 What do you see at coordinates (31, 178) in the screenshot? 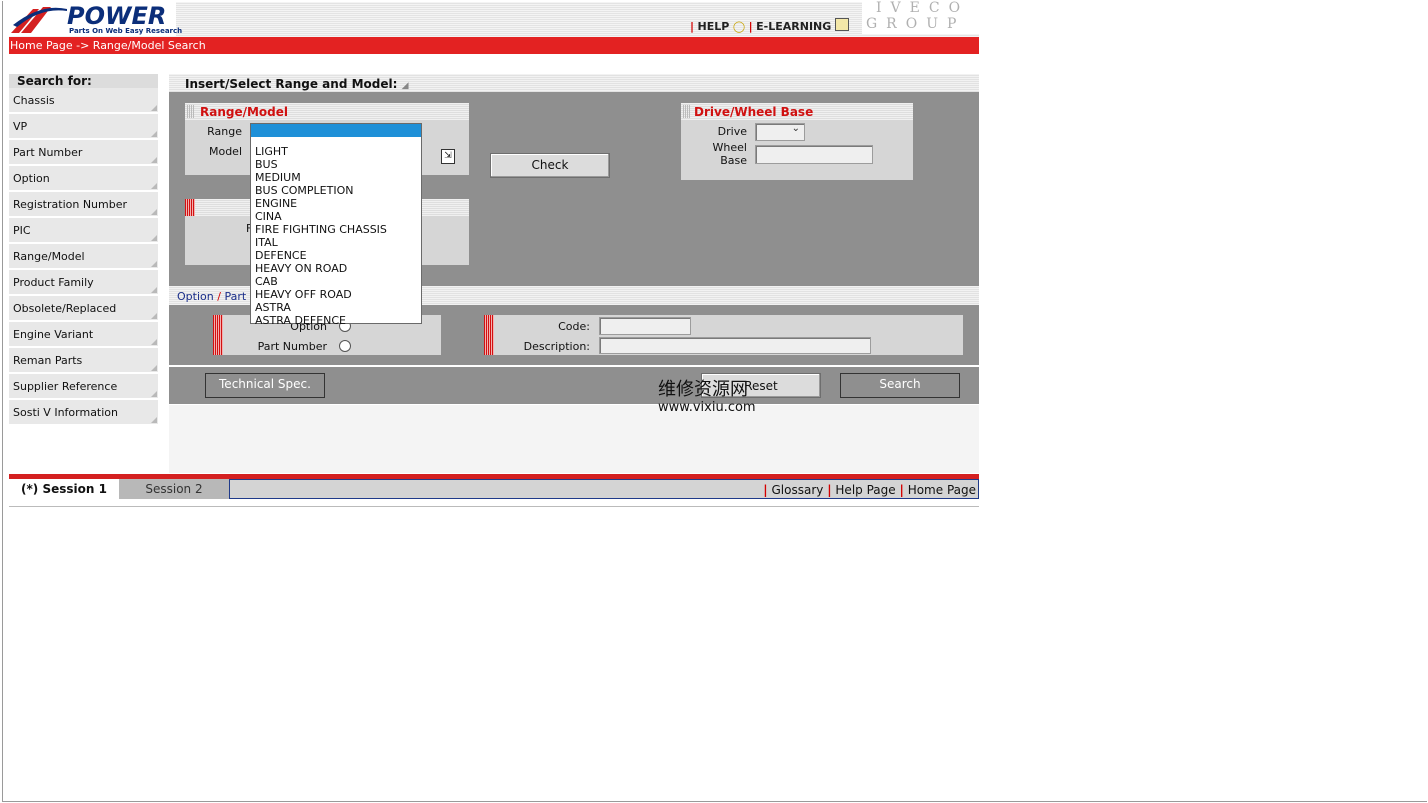
I see `sidebar-item-label: Option` at bounding box center [31, 178].